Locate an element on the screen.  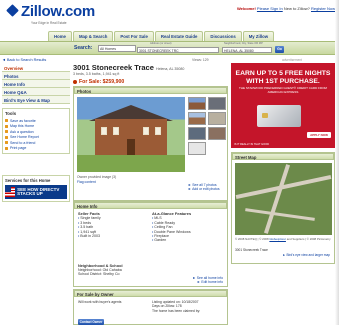
property-summary: 3 beds, 3.5 baths, 1,941 sq ft is located at coordinates (96, 74).